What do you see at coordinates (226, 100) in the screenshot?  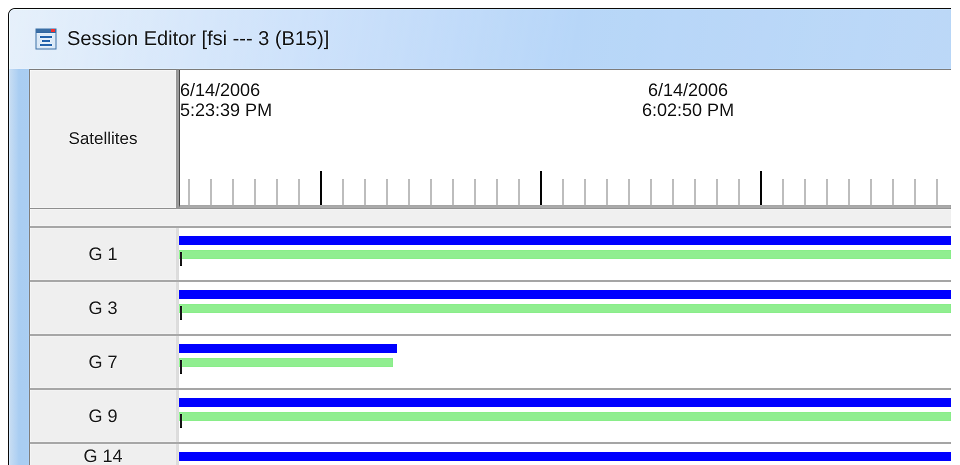 I see `time-label: 6/14/2006 5:23:39 PM` at bounding box center [226, 100].